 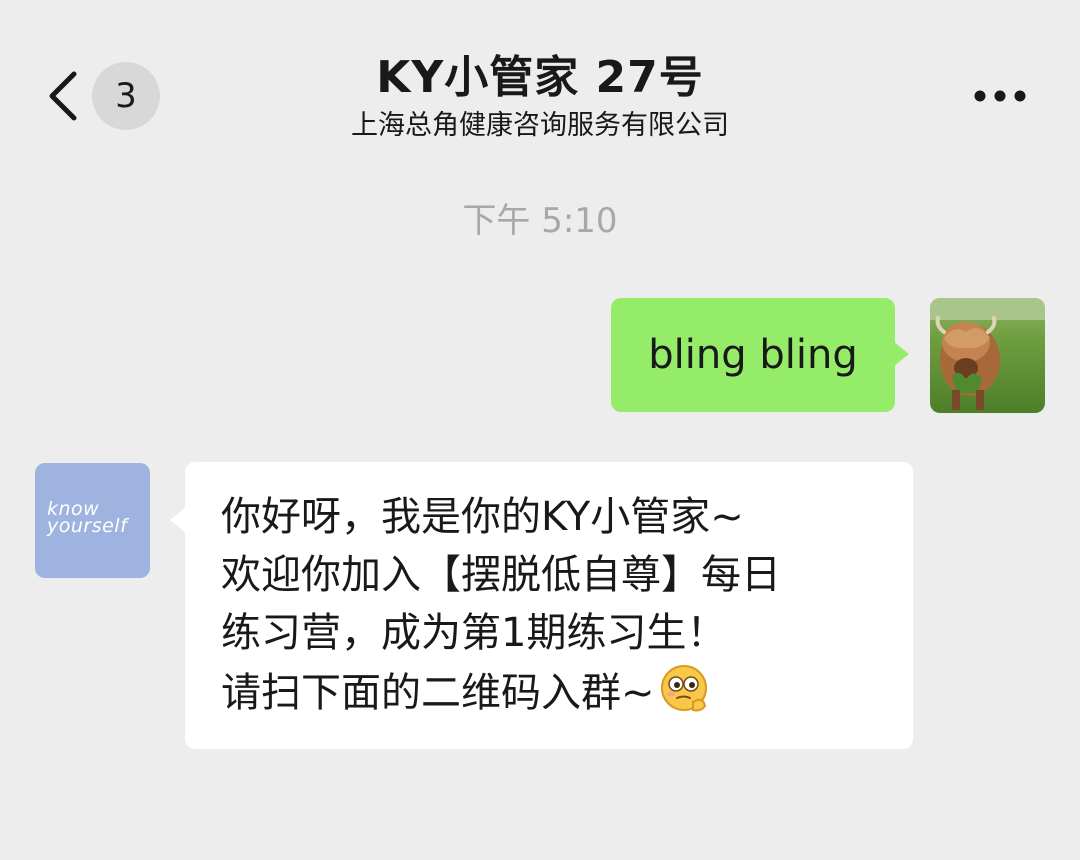 I want to click on message-line: 欢迎你加入【摆脱低自尊】每日, so click(x=501, y=575).